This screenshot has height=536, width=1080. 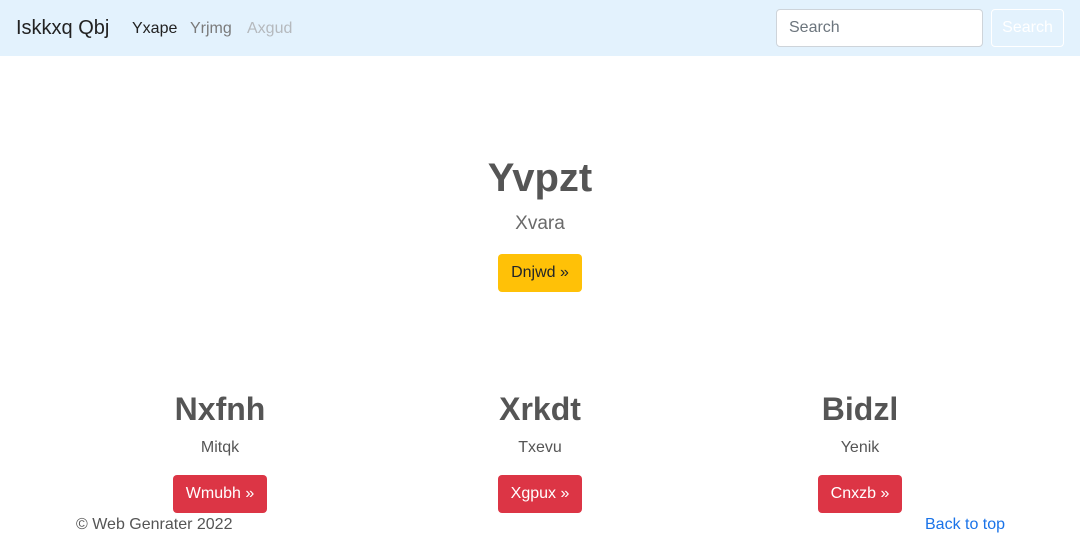 I want to click on column-title: Bidzl, so click(x=860, y=409).